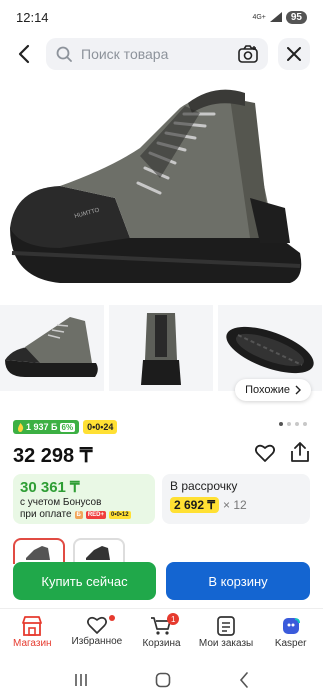 The width and height of the screenshot is (323, 700). What do you see at coordinates (298, 390) in the screenshot?
I see `chevron-right-icon` at bounding box center [298, 390].